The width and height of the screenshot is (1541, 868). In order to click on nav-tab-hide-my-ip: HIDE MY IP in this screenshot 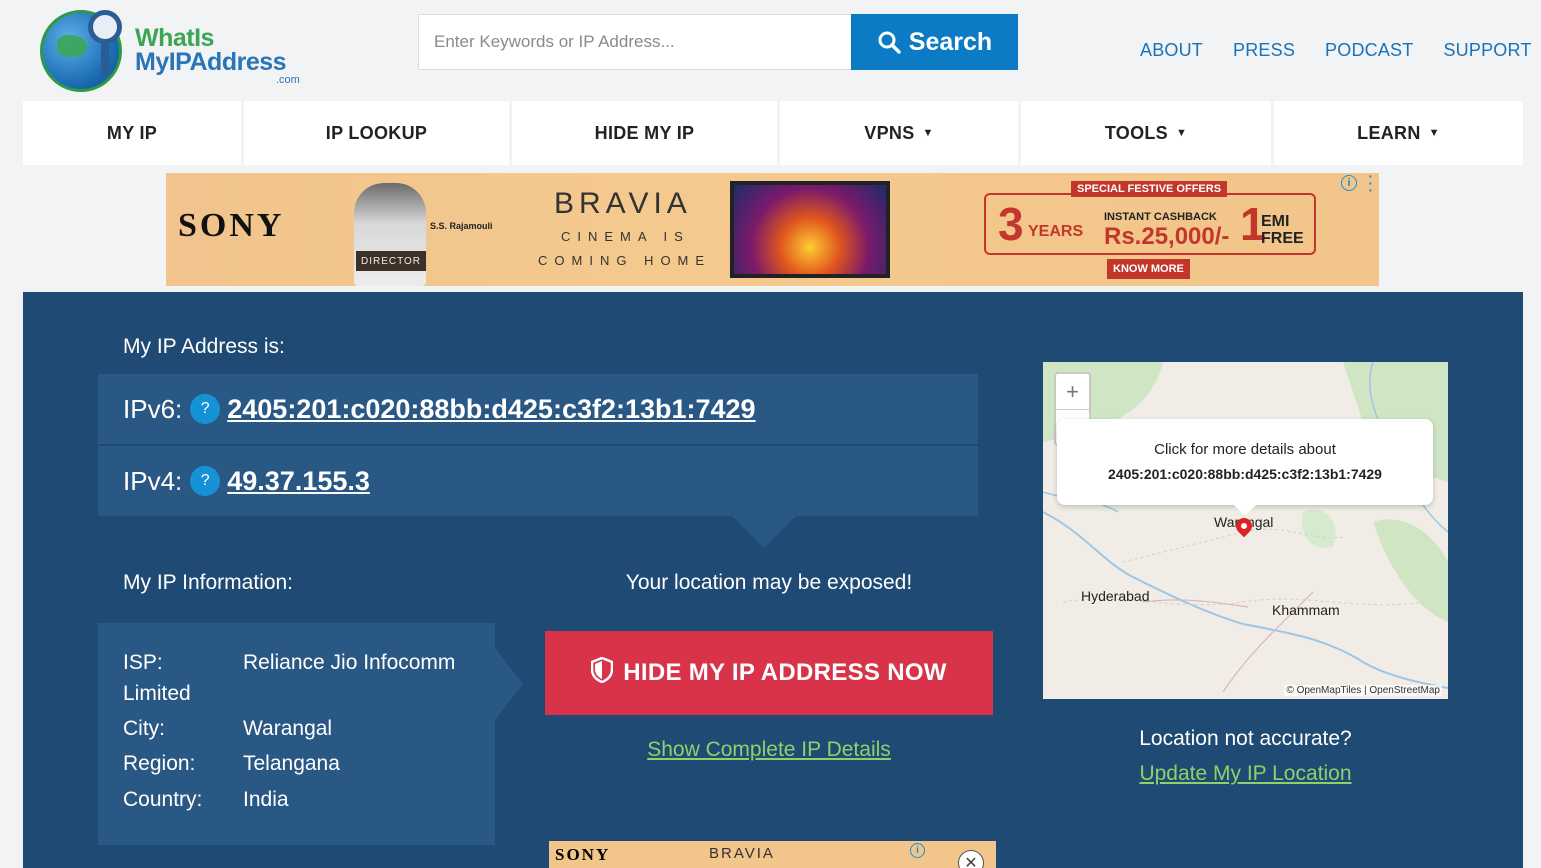, I will do `click(644, 133)`.